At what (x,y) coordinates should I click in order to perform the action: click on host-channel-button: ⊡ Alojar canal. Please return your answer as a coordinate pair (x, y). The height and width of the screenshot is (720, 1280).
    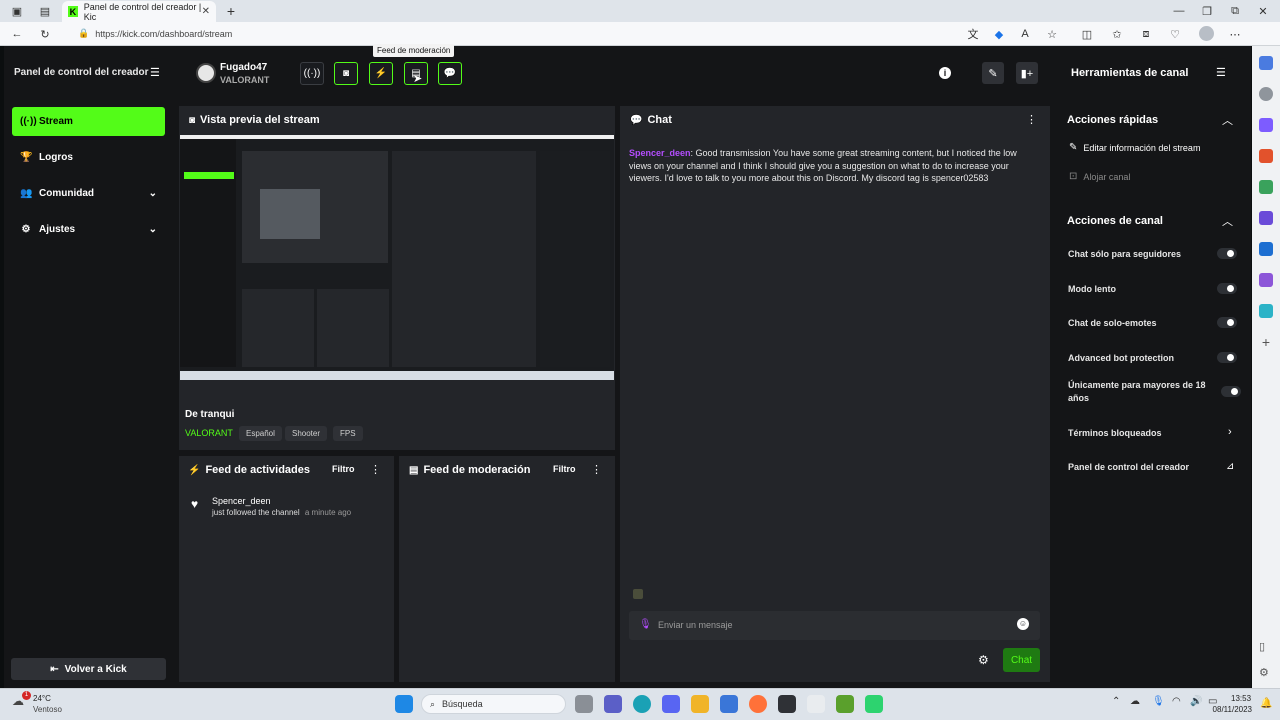
    Looking at the image, I should click on (1099, 176).